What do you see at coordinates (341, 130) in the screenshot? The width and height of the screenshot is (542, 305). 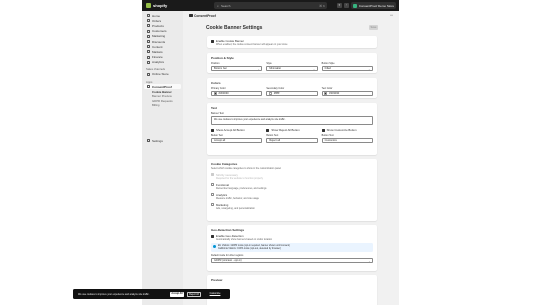 I see `show-customize-label: Show Customize Button` at bounding box center [341, 130].